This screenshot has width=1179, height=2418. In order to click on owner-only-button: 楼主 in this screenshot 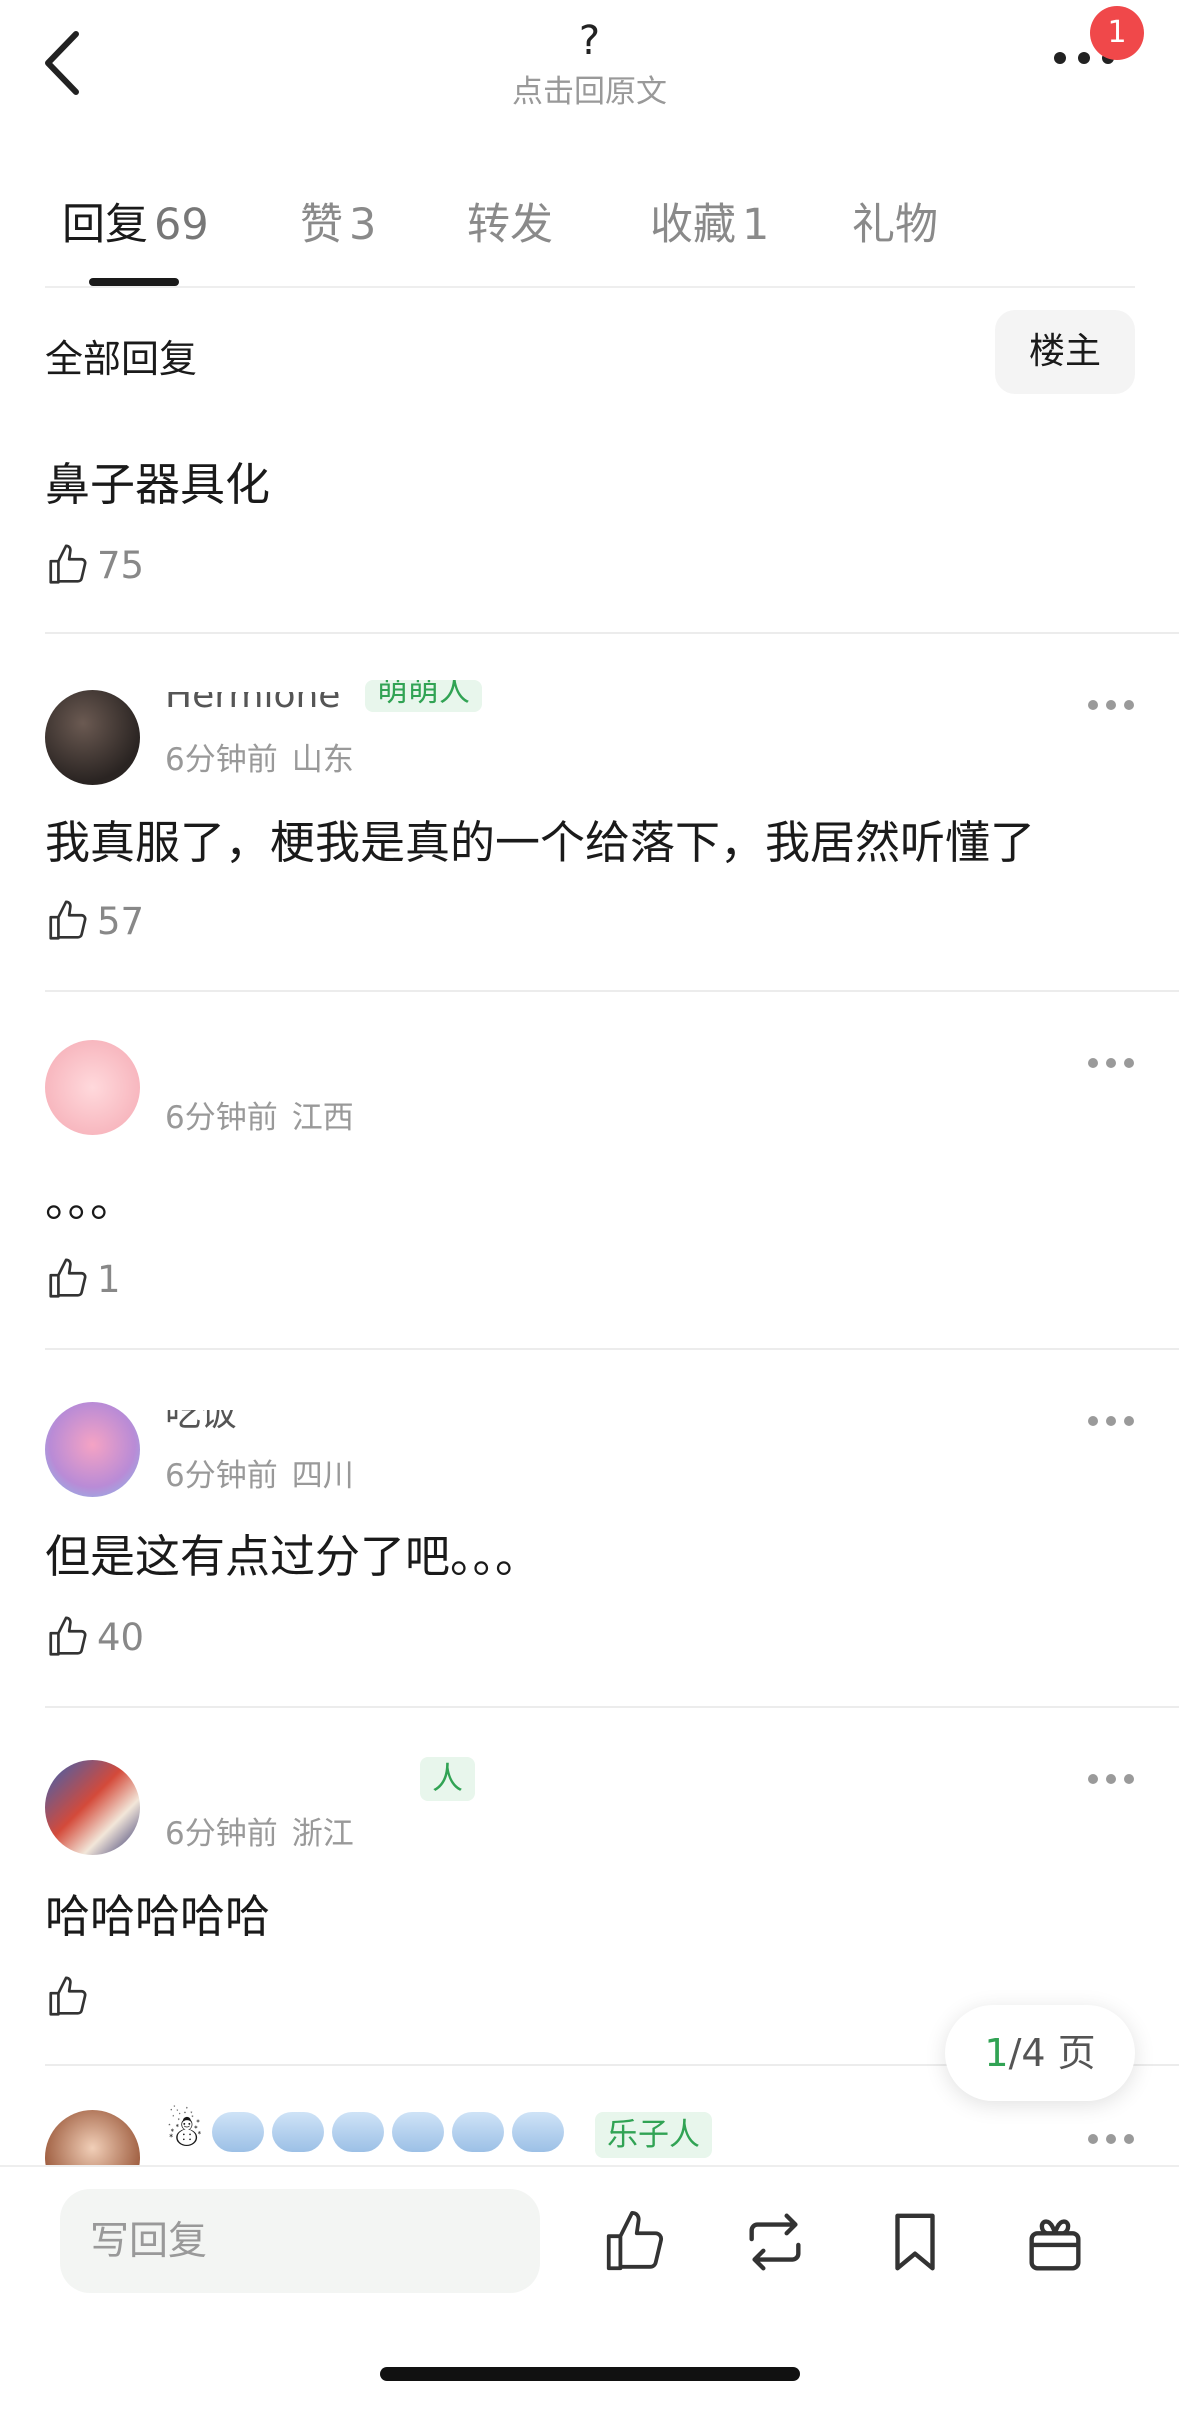, I will do `click(1065, 352)`.